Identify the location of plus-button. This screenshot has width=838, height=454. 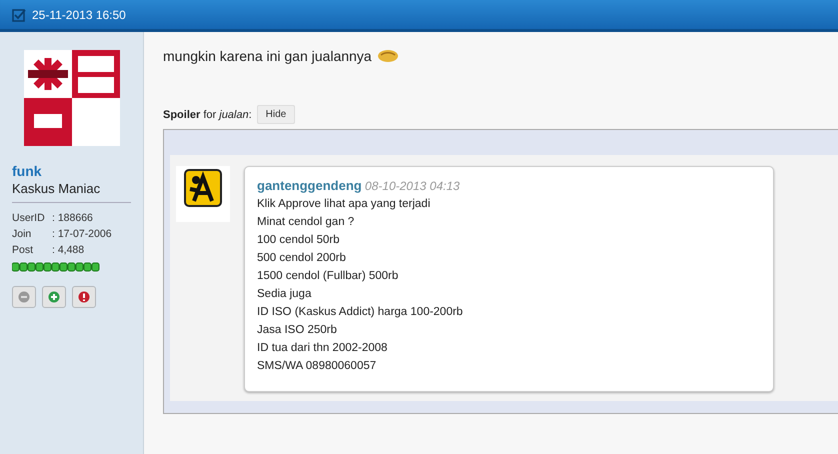
(54, 297).